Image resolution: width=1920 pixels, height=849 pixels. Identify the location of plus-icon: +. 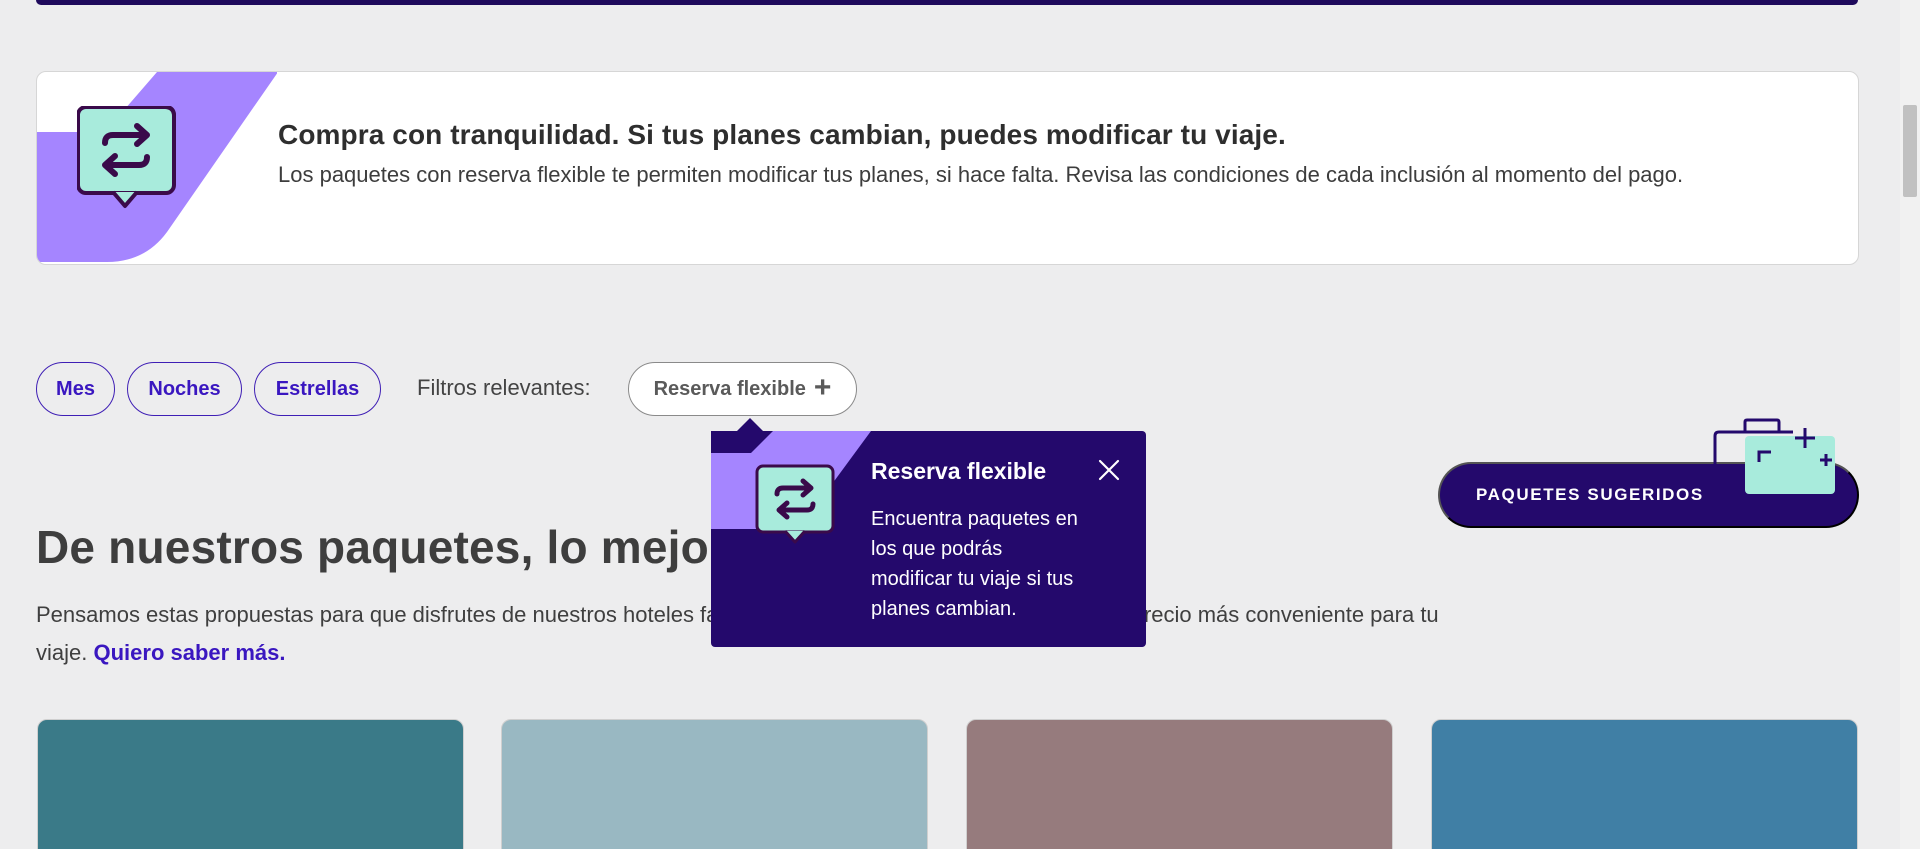
(822, 387).